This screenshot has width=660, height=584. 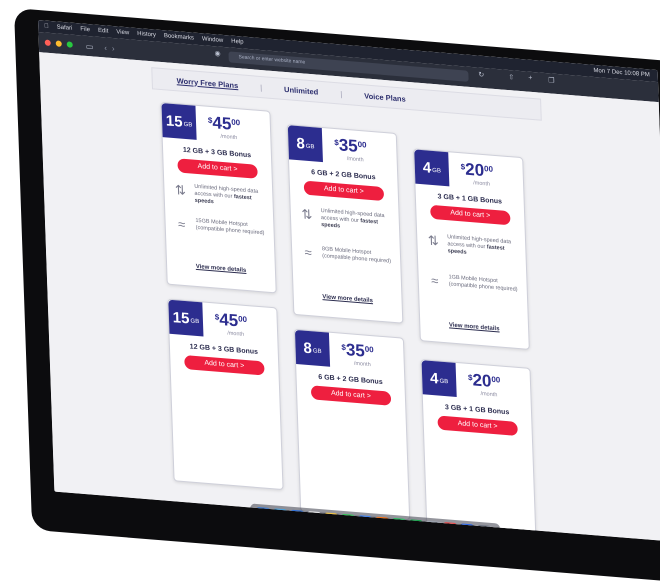 I want to click on close-window-button, so click(x=47, y=43).